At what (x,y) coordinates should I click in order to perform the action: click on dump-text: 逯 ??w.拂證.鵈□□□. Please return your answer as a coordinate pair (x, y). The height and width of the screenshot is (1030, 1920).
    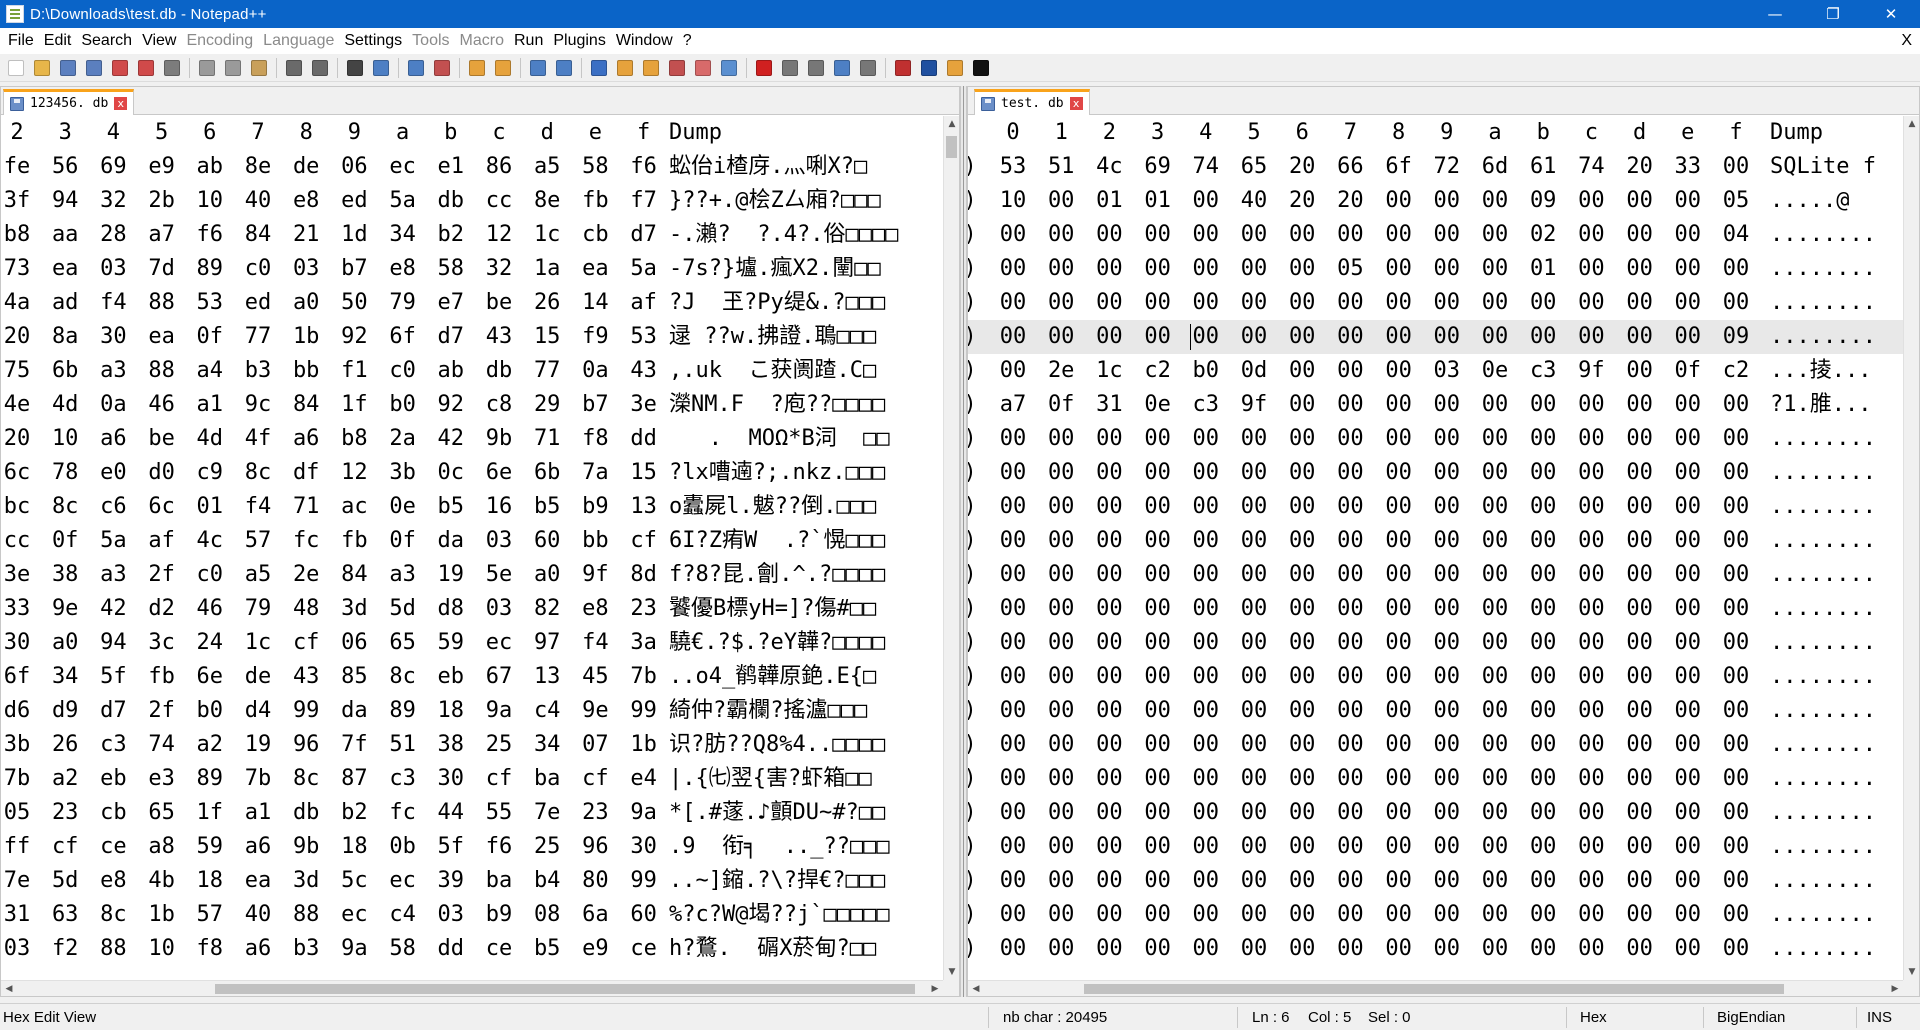
    Looking at the image, I should click on (772, 337).